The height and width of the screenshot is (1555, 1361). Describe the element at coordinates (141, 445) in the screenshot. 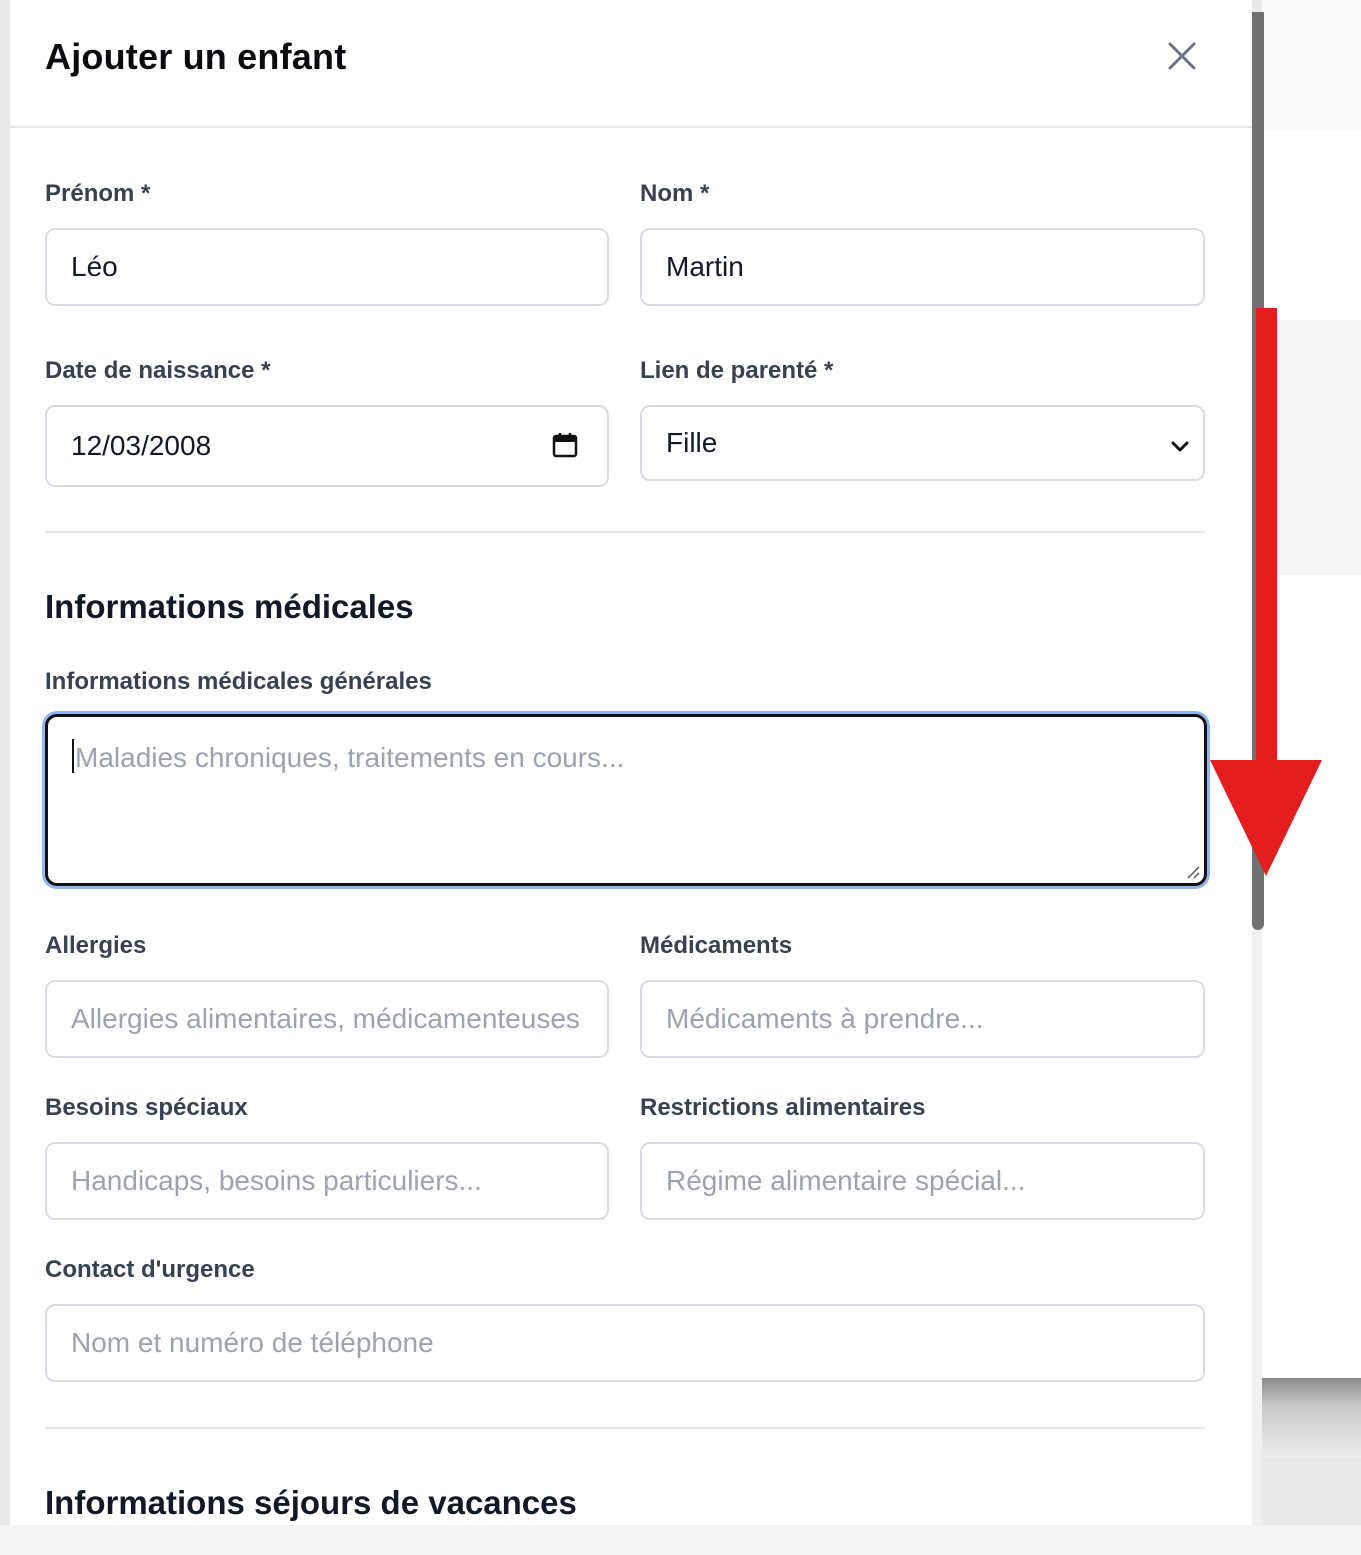

I see `date-naissance-value: 12/03/2008` at that location.